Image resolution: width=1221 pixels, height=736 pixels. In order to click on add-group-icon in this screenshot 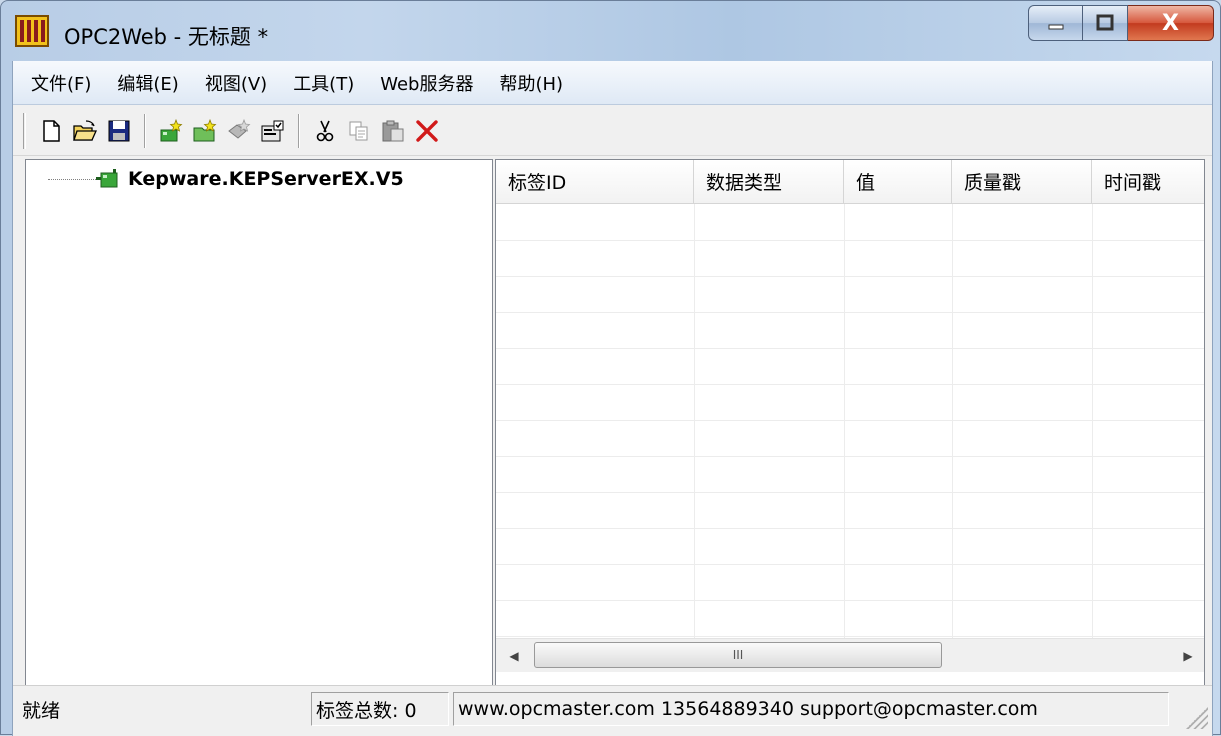, I will do `click(205, 129)`.